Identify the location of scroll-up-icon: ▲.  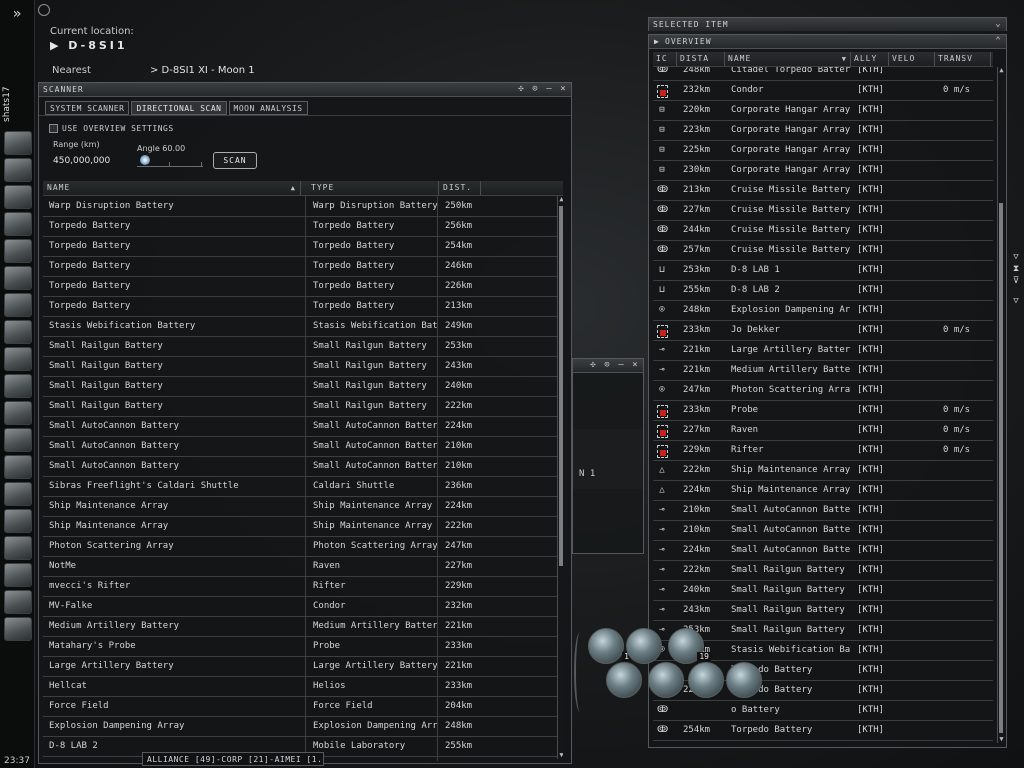
(1001, 70).